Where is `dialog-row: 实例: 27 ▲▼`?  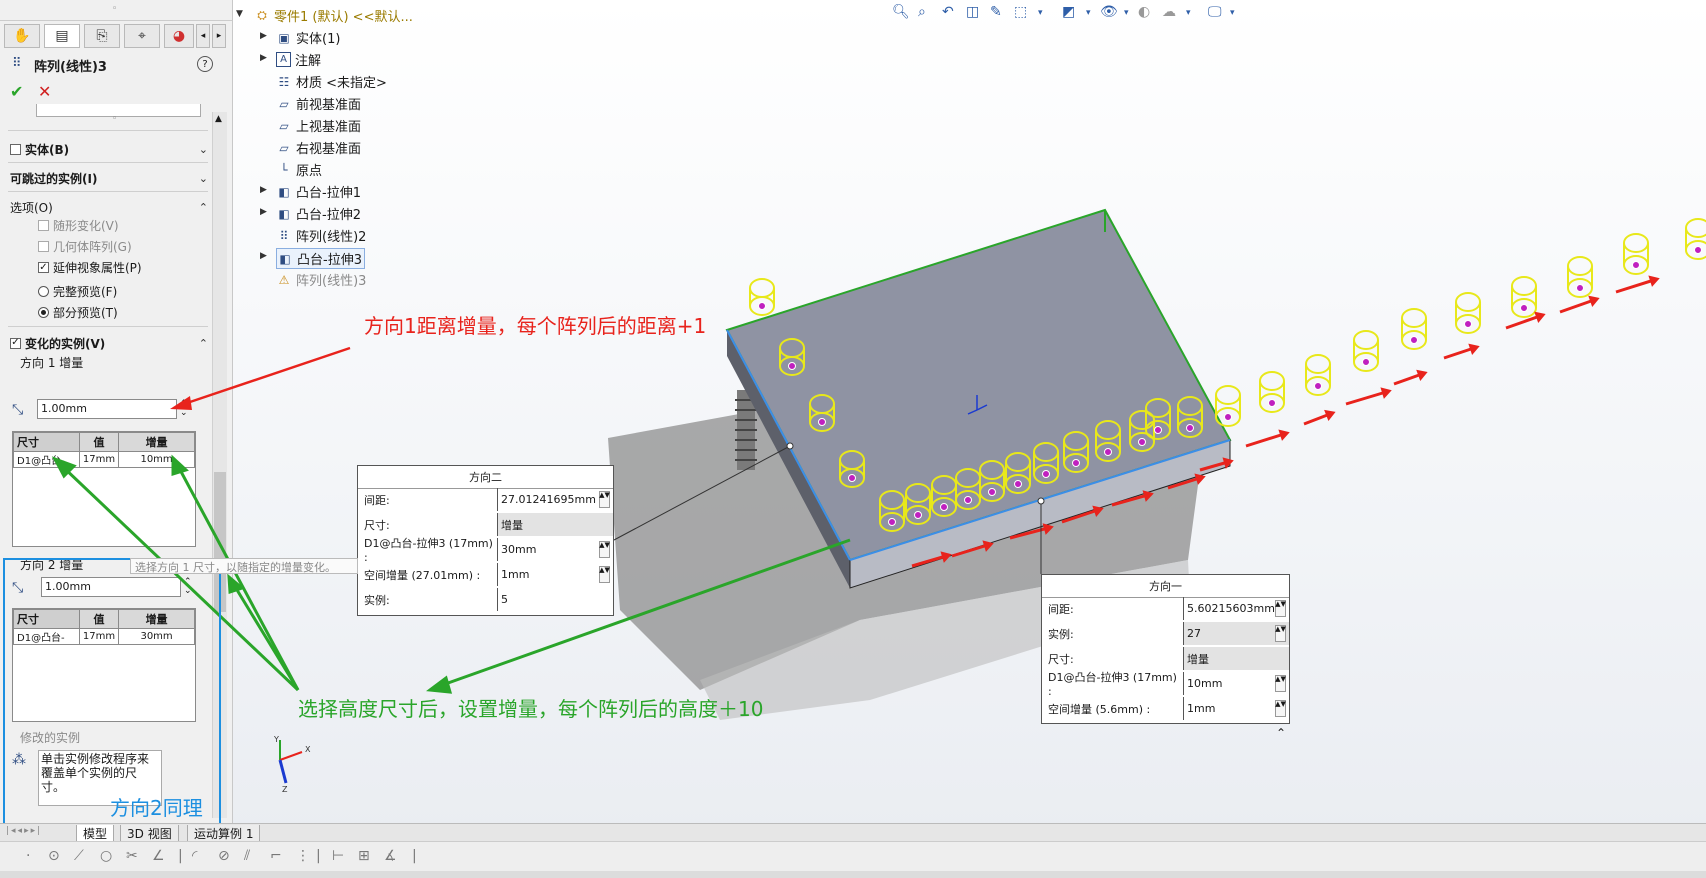
dialog-row: 实例: 27 ▲▼ is located at coordinates (1165, 633).